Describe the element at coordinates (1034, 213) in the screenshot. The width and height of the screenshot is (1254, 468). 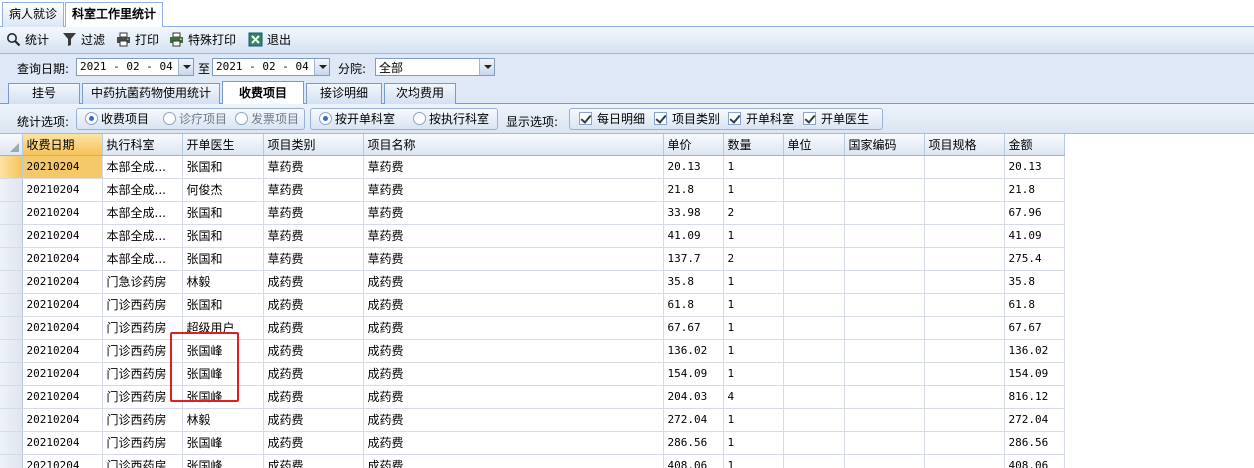
I see `table-cell: 67.96` at that location.